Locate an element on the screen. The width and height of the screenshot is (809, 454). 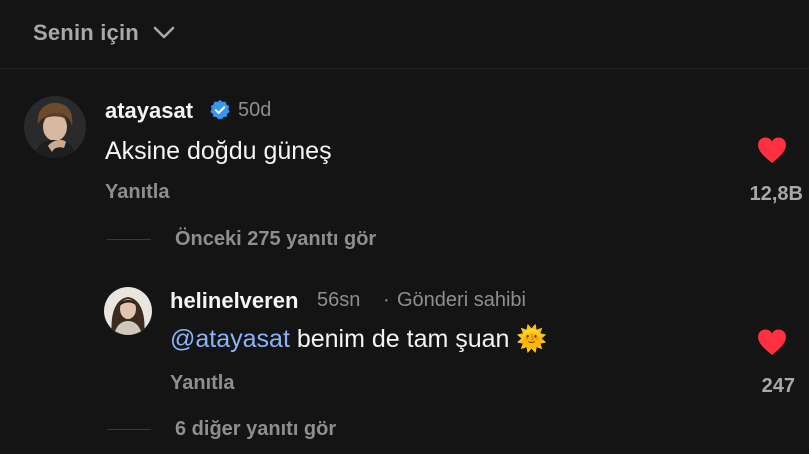
sort-dropdown: Senin için is located at coordinates (104, 33).